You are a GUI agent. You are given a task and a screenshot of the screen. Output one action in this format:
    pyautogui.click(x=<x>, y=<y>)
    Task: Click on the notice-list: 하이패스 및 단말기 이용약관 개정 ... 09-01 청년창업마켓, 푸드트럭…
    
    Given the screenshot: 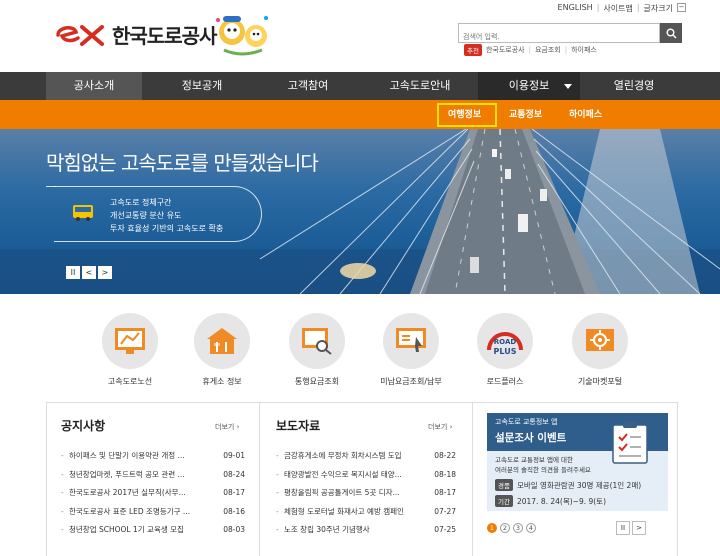 What is the action you would take?
    pyautogui.click(x=153, y=493)
    